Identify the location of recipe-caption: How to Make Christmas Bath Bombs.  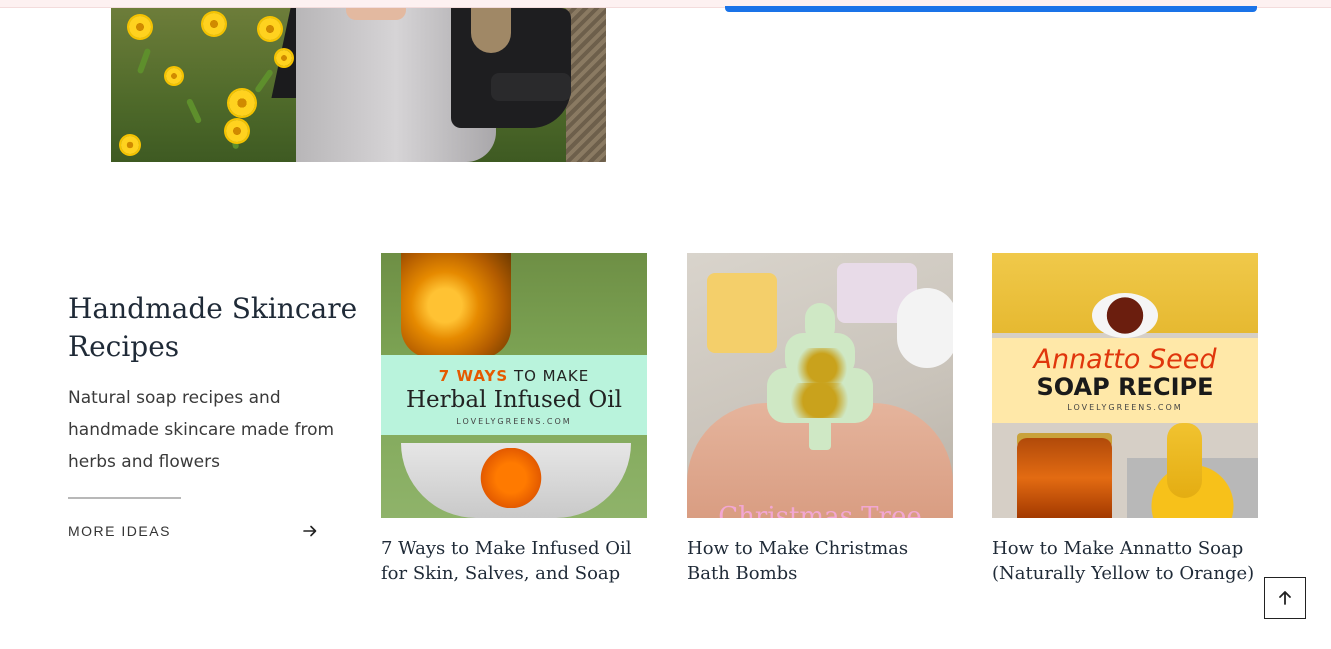
(820, 561).